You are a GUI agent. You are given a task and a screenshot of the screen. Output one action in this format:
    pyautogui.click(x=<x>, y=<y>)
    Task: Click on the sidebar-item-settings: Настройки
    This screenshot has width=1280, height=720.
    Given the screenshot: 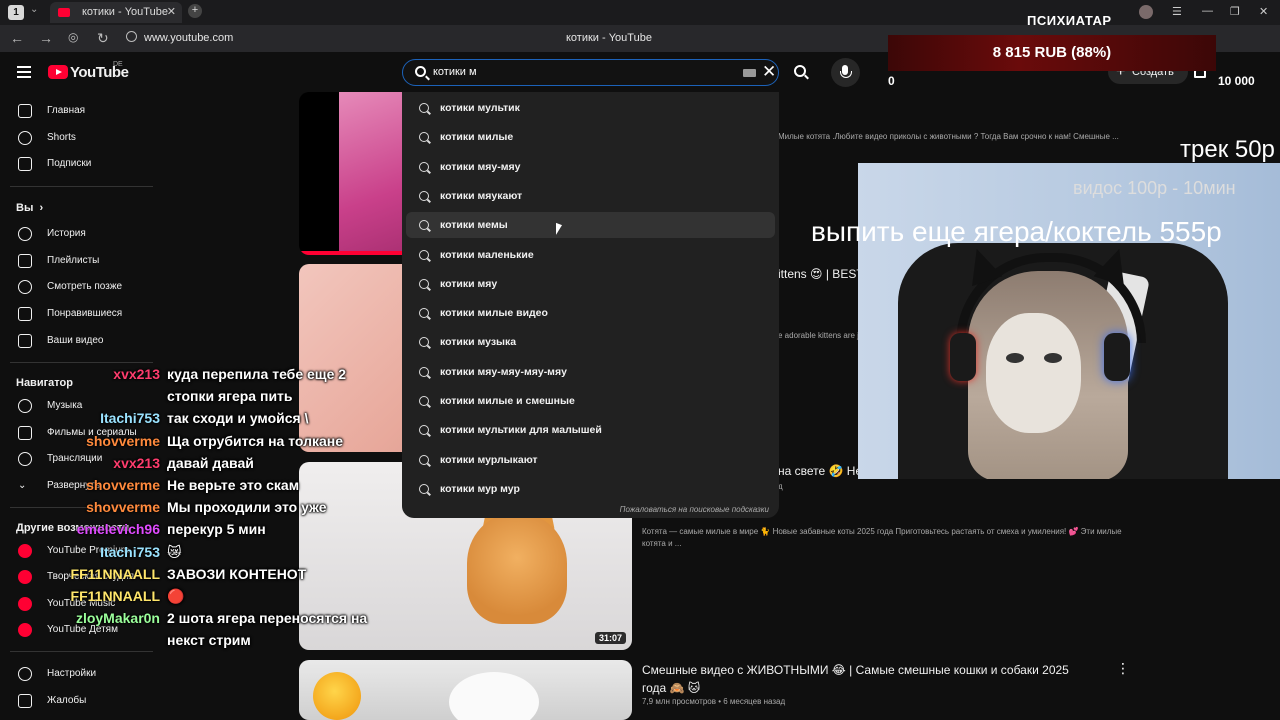 What is the action you would take?
    pyautogui.click(x=77, y=674)
    